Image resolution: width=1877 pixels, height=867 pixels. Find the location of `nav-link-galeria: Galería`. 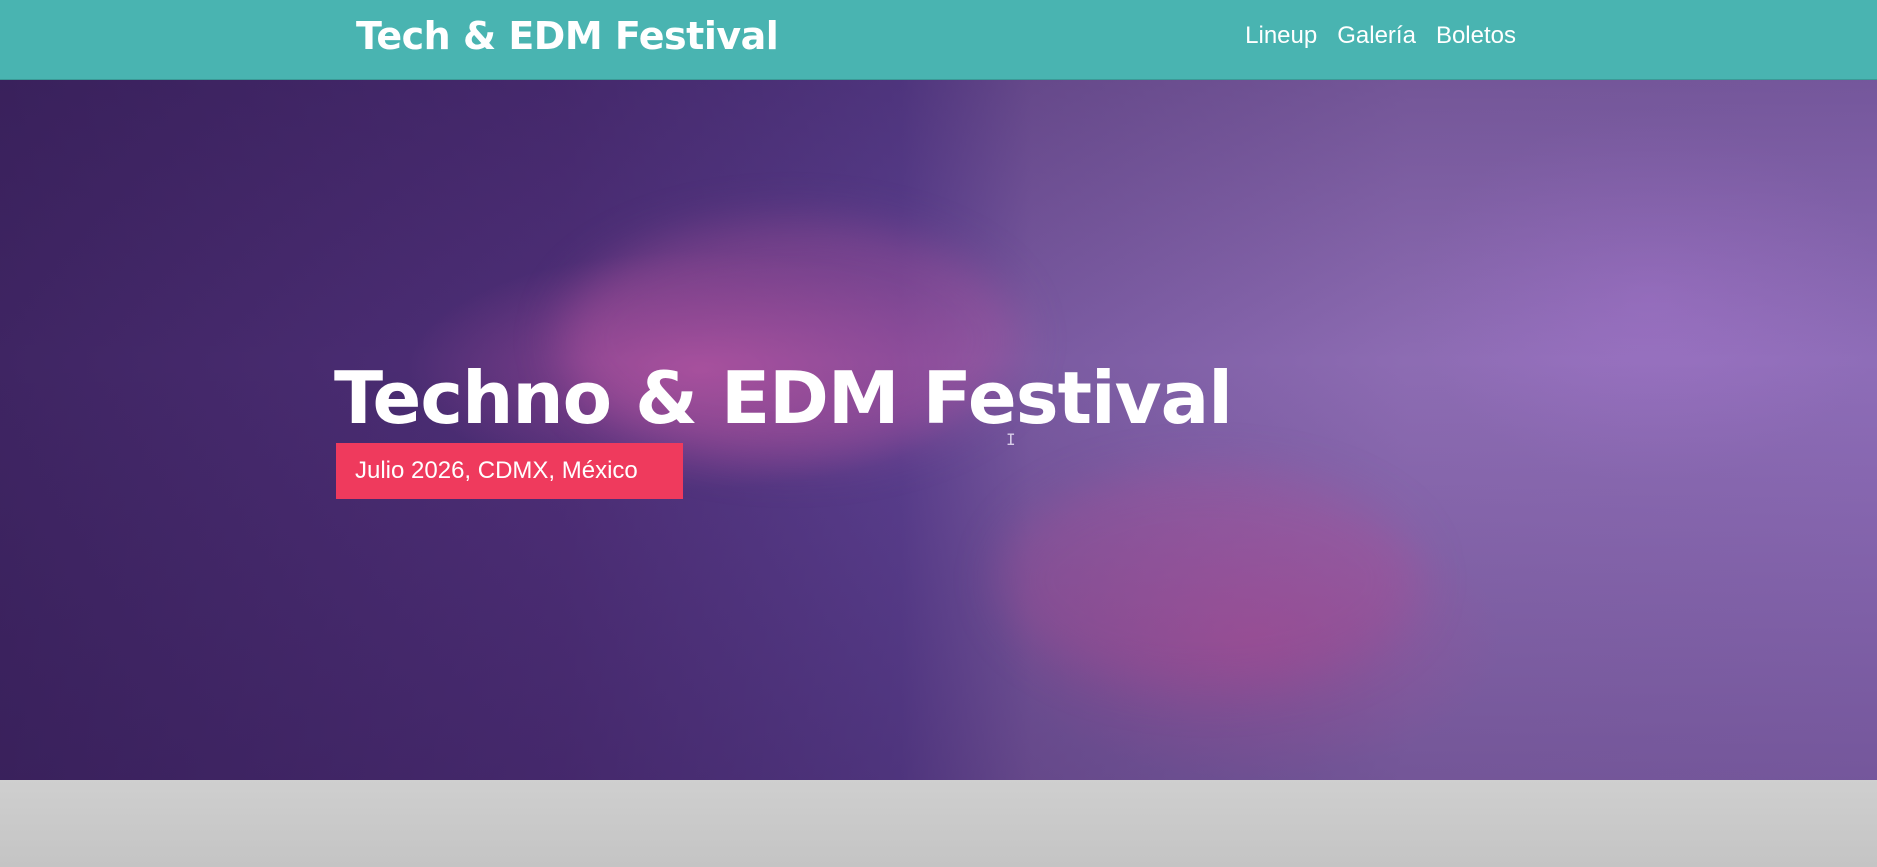

nav-link-galeria: Galería is located at coordinates (1376, 36).